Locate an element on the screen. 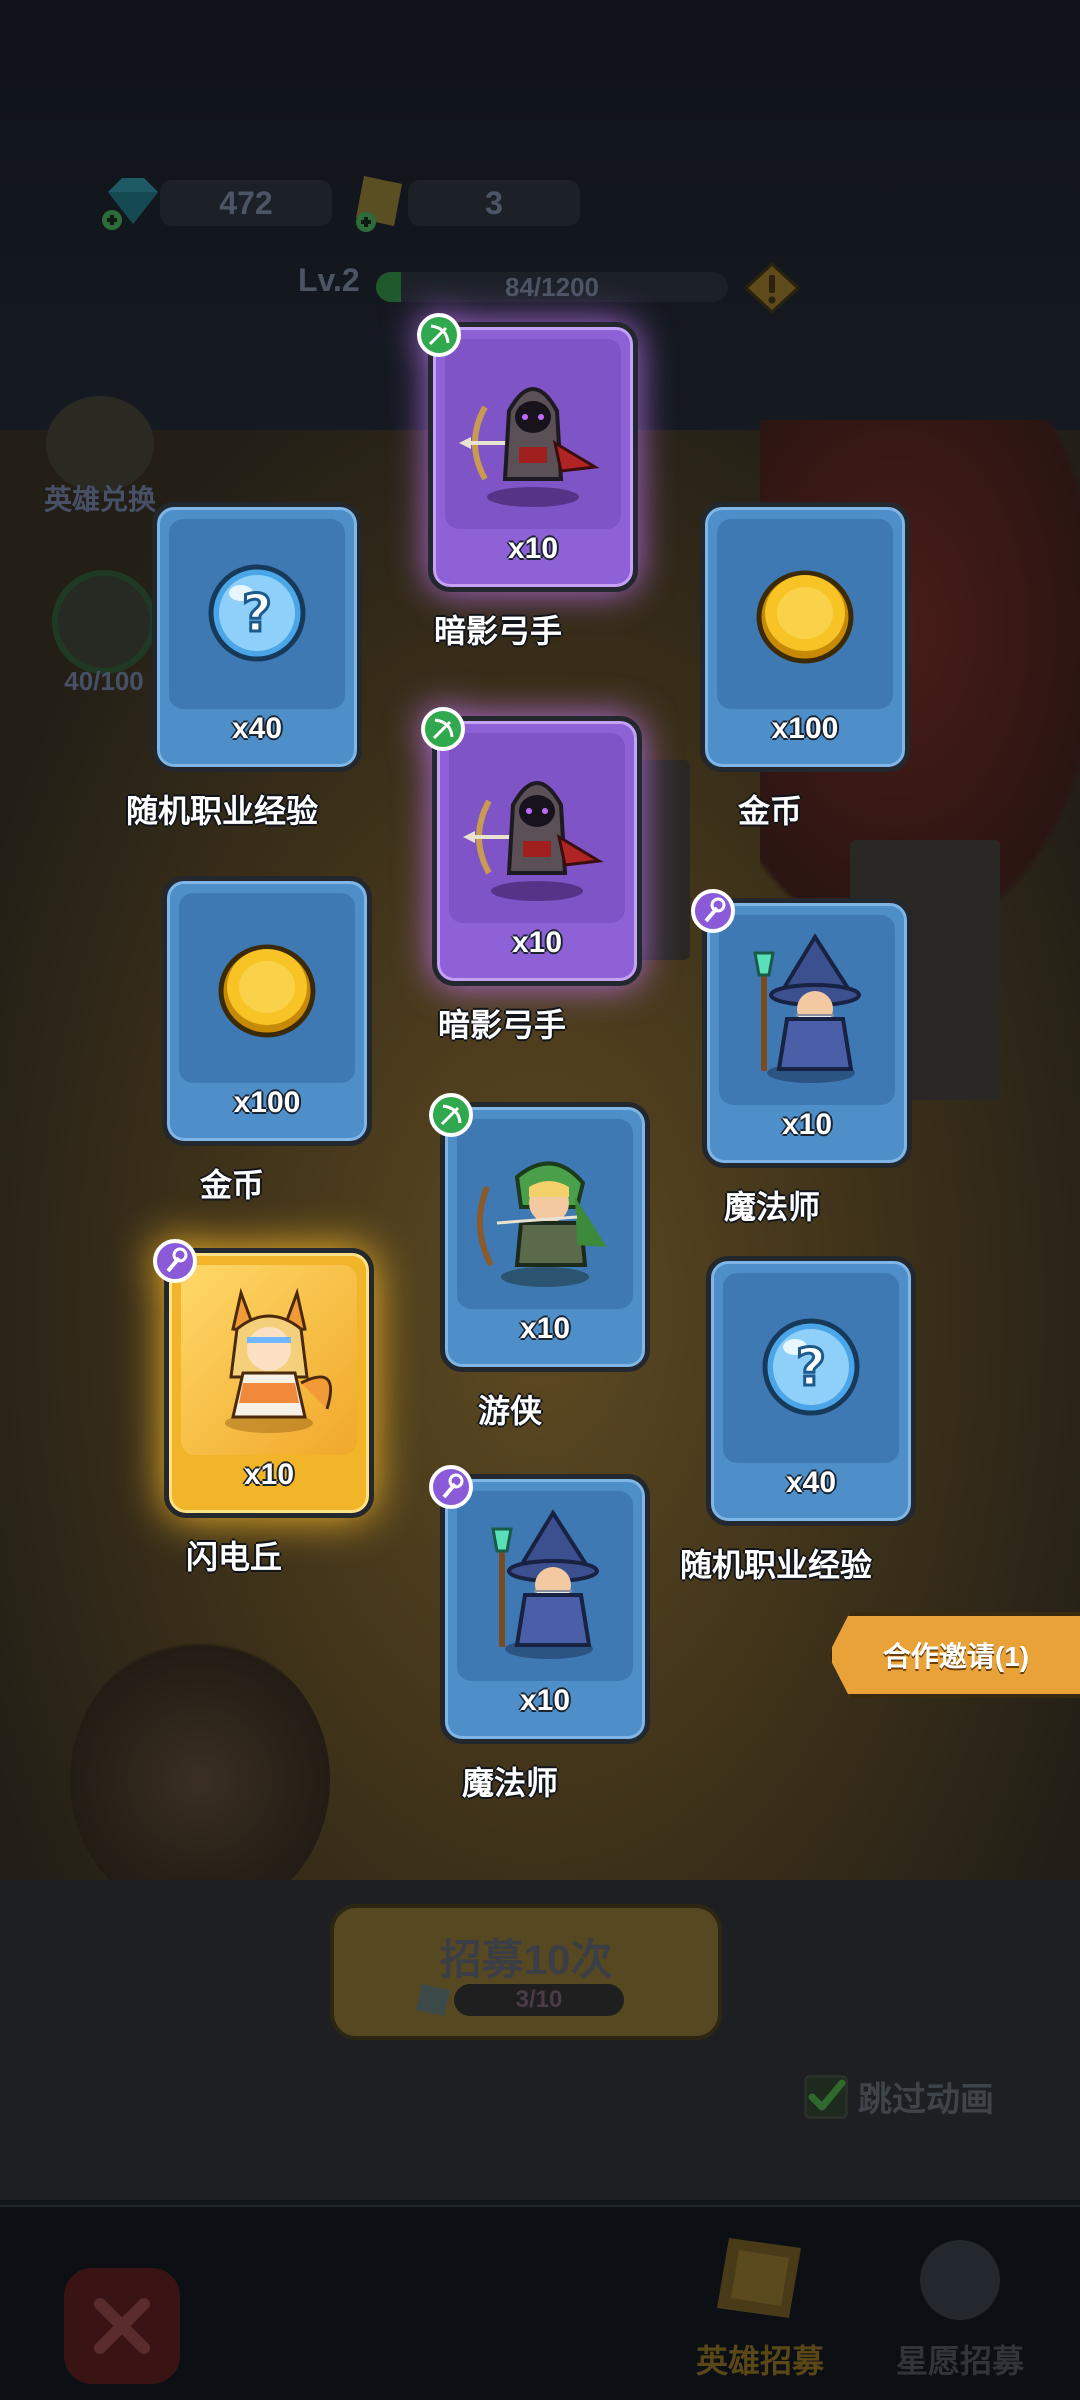  ticket-counter: 3 is located at coordinates (494, 203).